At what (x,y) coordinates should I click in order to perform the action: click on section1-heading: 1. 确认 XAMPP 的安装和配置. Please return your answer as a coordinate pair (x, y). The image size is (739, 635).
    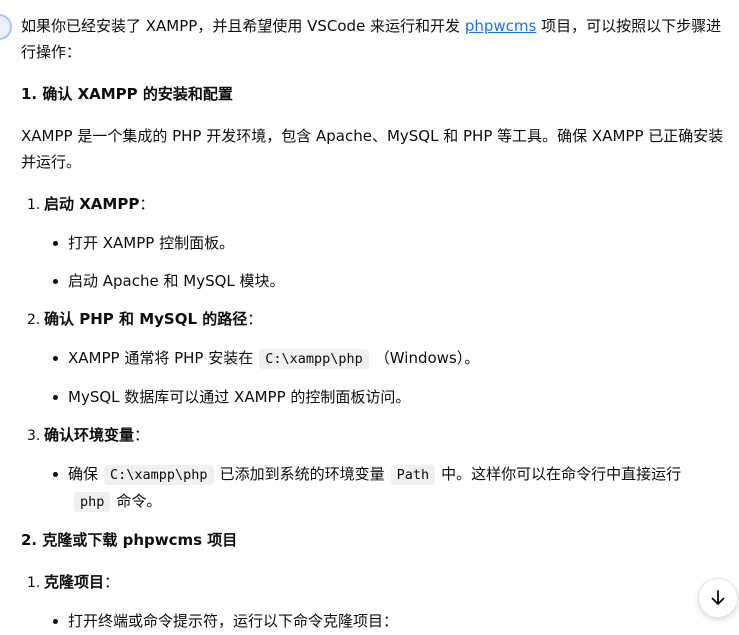
    Looking at the image, I should click on (127, 94).